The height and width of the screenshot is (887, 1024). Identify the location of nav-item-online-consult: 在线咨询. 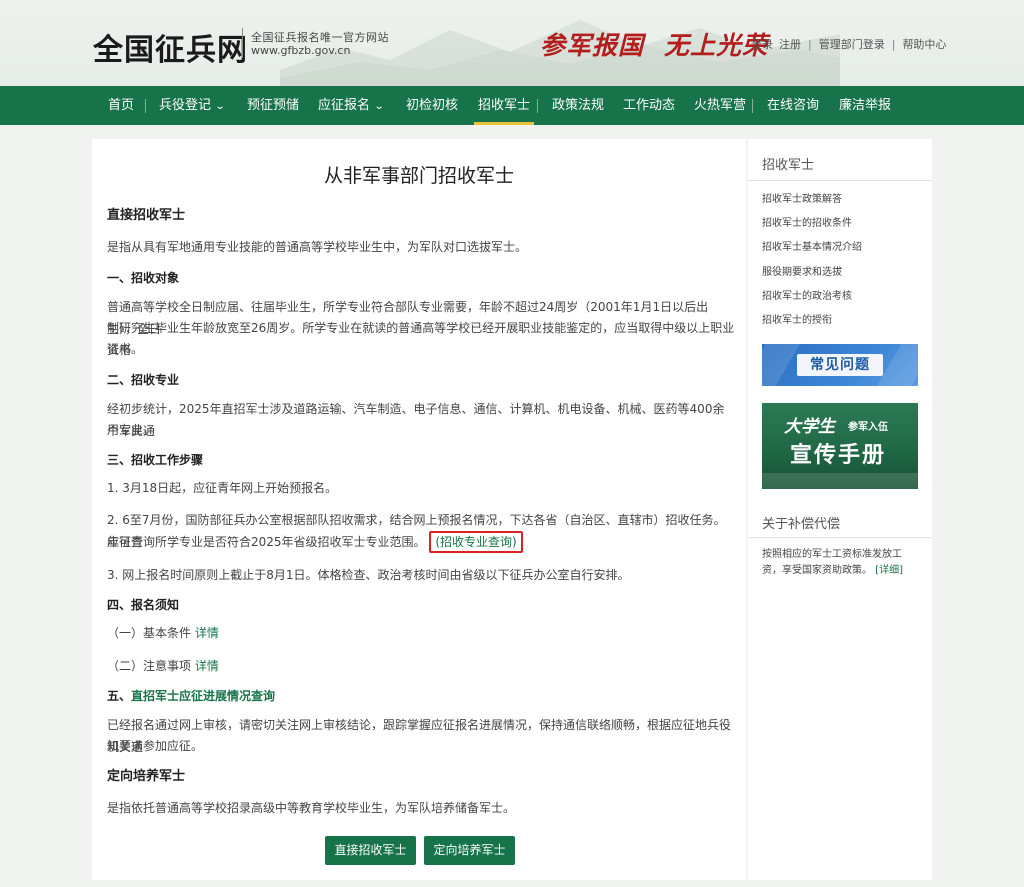
(793, 105).